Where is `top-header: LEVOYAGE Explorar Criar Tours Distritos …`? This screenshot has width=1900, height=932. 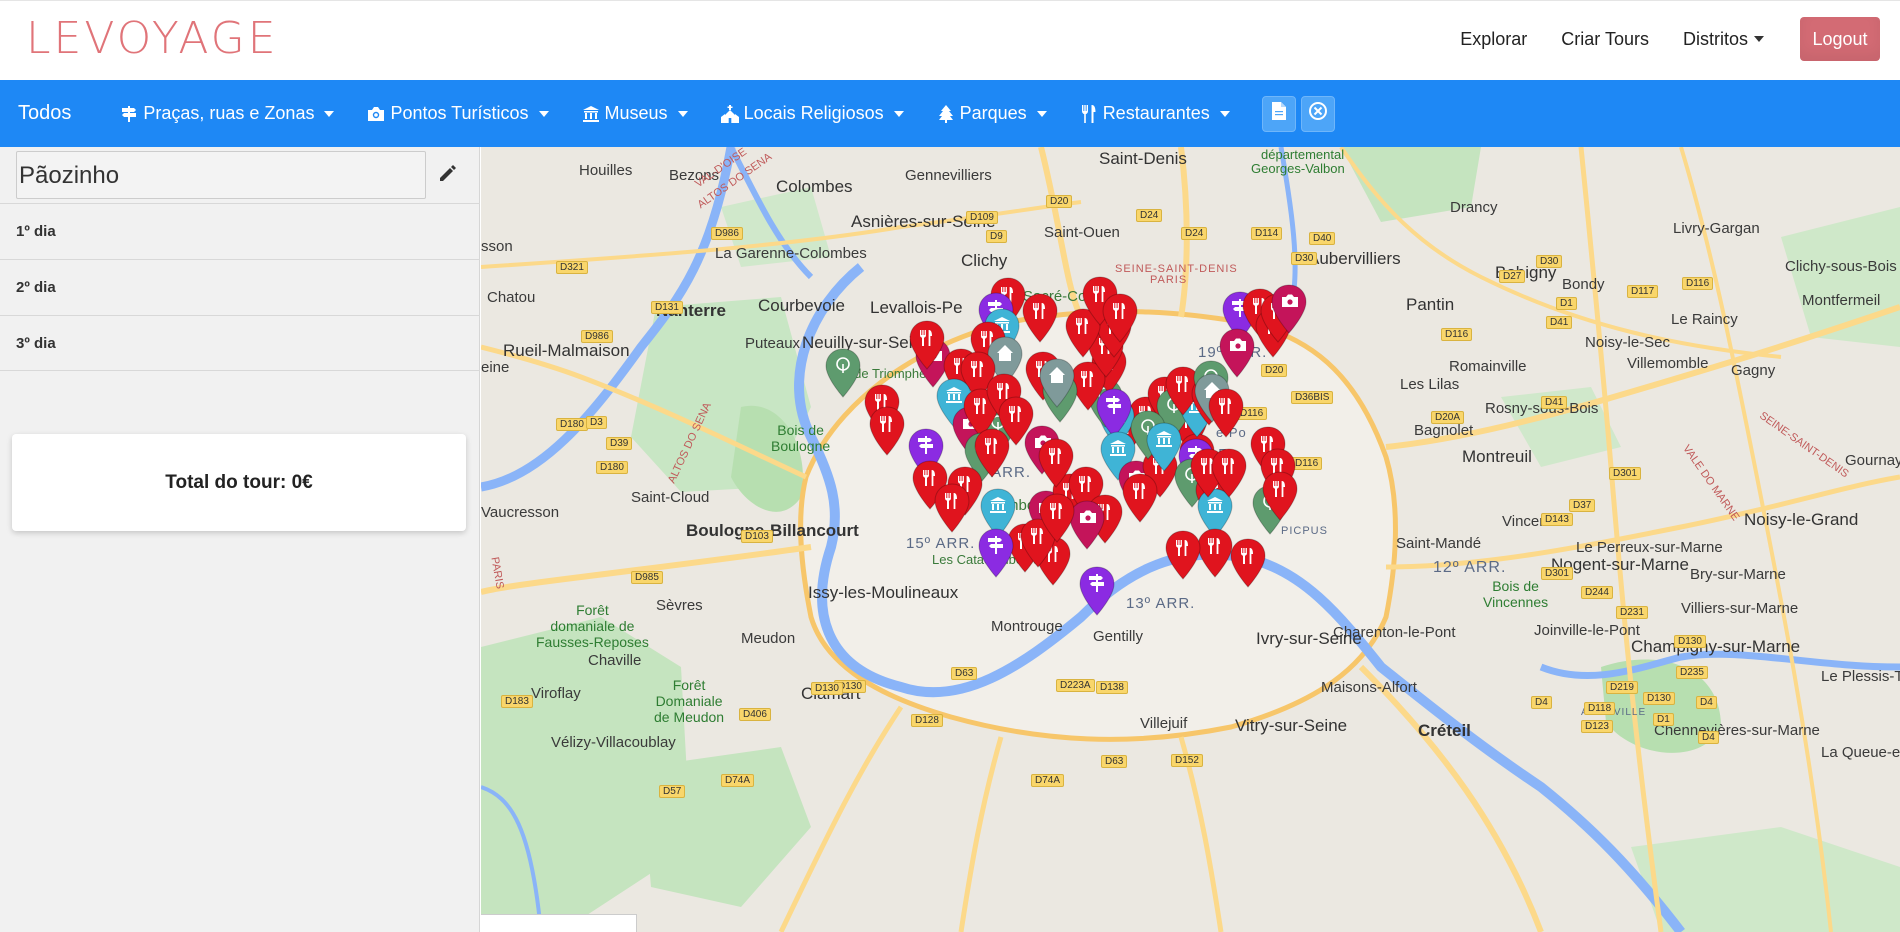 top-header: LEVOYAGE Explorar Criar Tours Distritos … is located at coordinates (950, 40).